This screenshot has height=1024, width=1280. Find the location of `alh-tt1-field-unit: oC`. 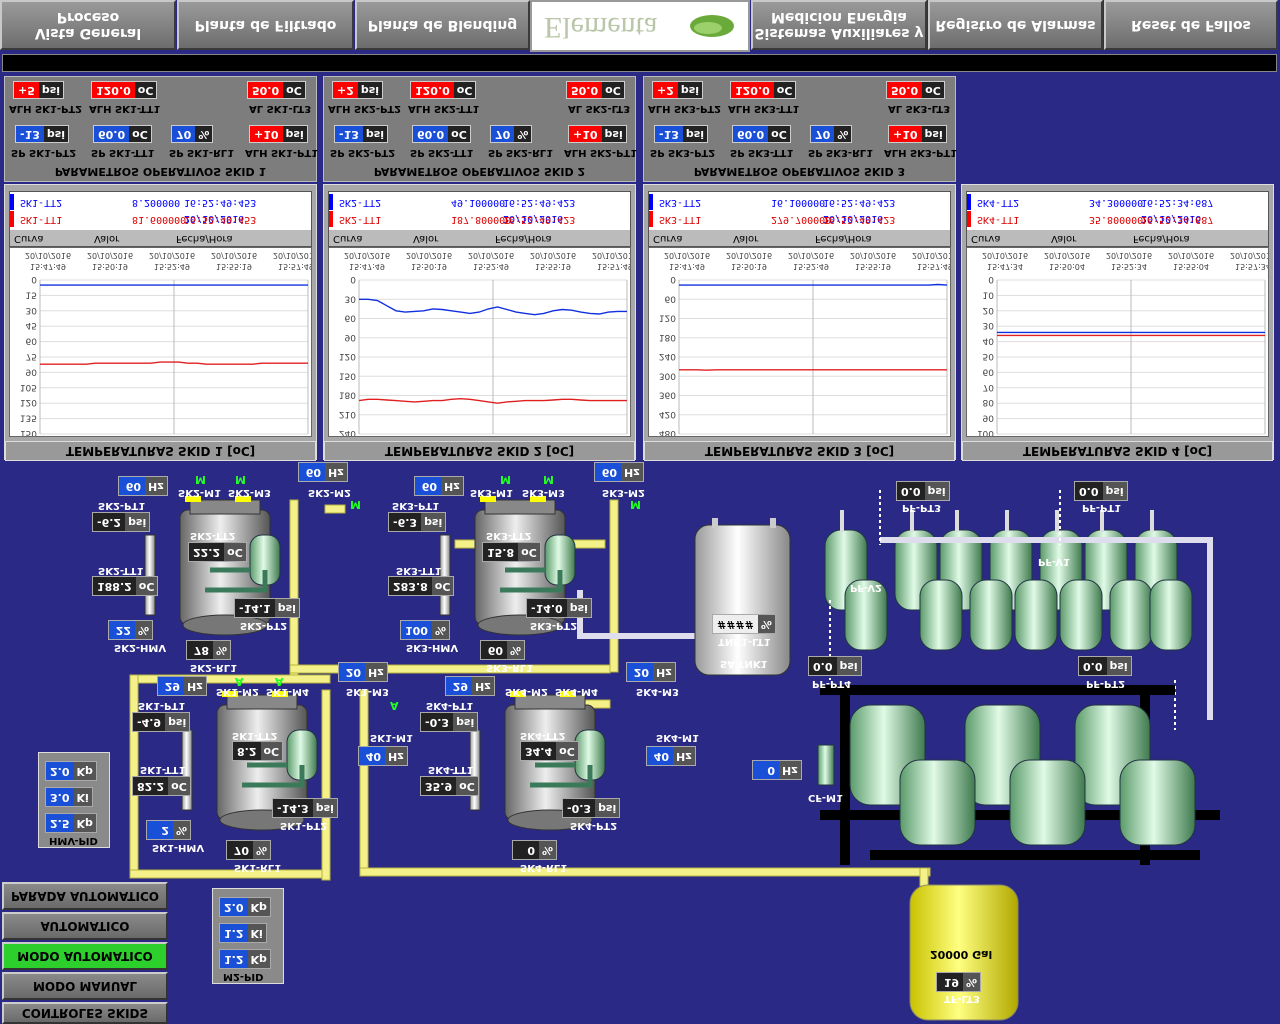

alh-tt1-field-unit: oC is located at coordinates (784, 90).